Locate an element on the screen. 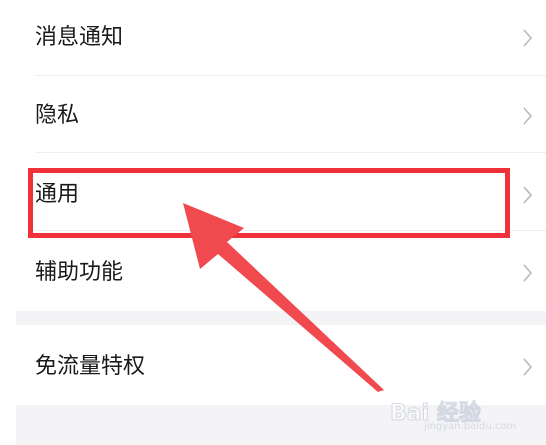 This screenshot has height=445, width=546. settings-item-label: 免流量特权 is located at coordinates (90, 366).